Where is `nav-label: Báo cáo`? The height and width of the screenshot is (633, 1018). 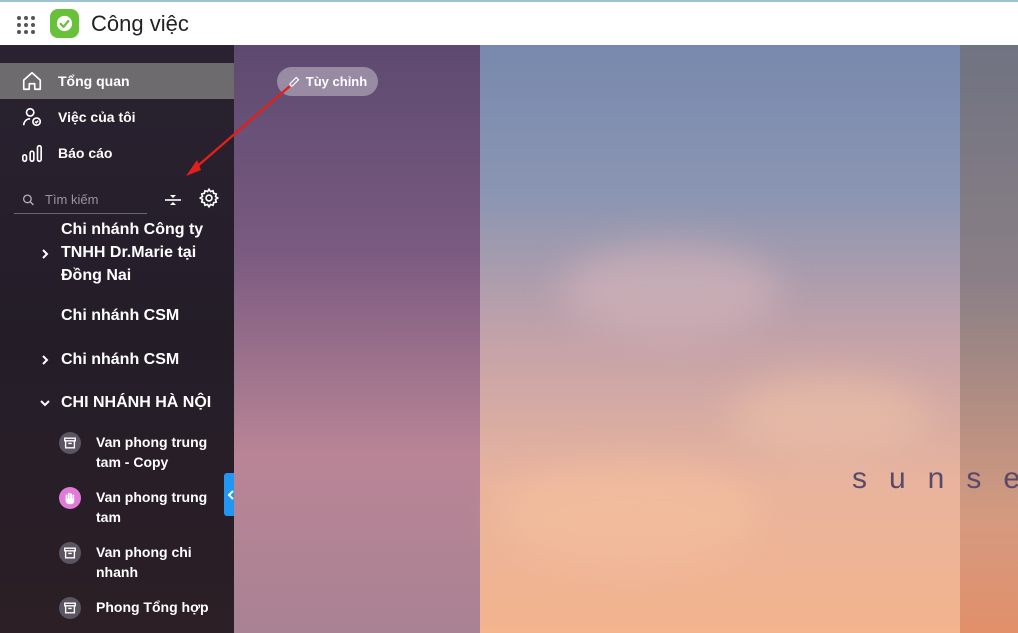 nav-label: Báo cáo is located at coordinates (85, 153).